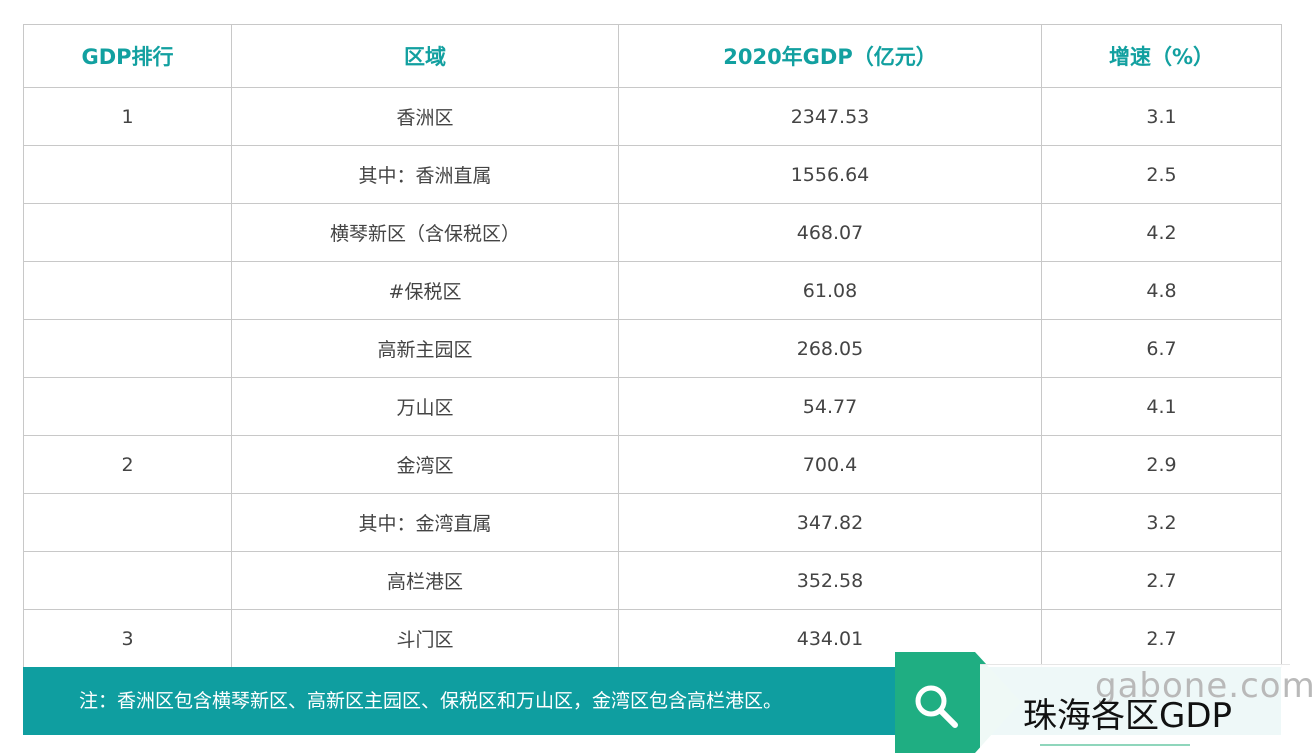 The height and width of the screenshot is (754, 1314). What do you see at coordinates (830, 406) in the screenshot?
I see `cell-gdp: 54.77` at bounding box center [830, 406].